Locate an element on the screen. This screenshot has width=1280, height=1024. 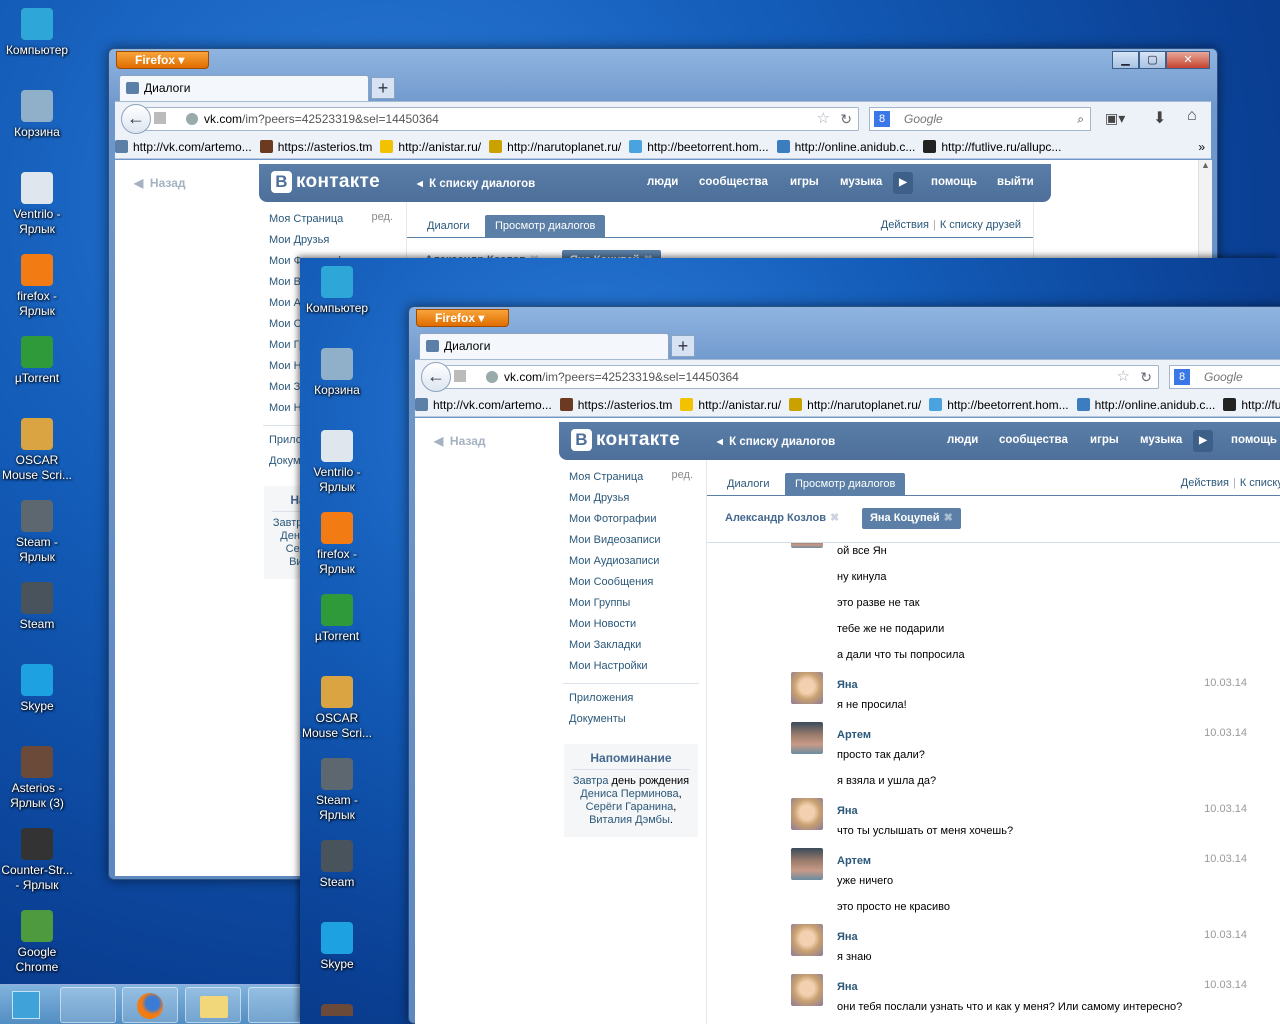
left-menu-item: Мои Фотографии is located at coordinates (631, 521).